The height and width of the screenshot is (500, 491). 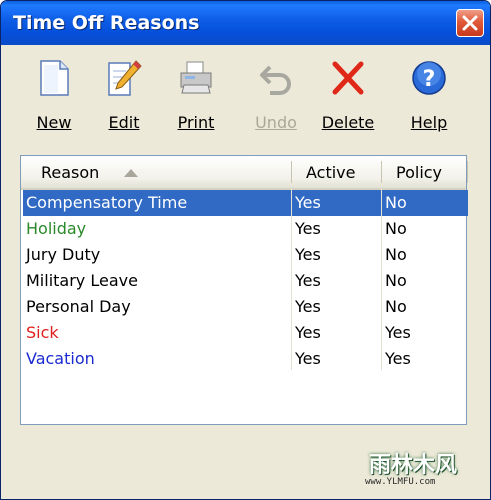 I want to click on edit-document-icon, so click(x=125, y=78).